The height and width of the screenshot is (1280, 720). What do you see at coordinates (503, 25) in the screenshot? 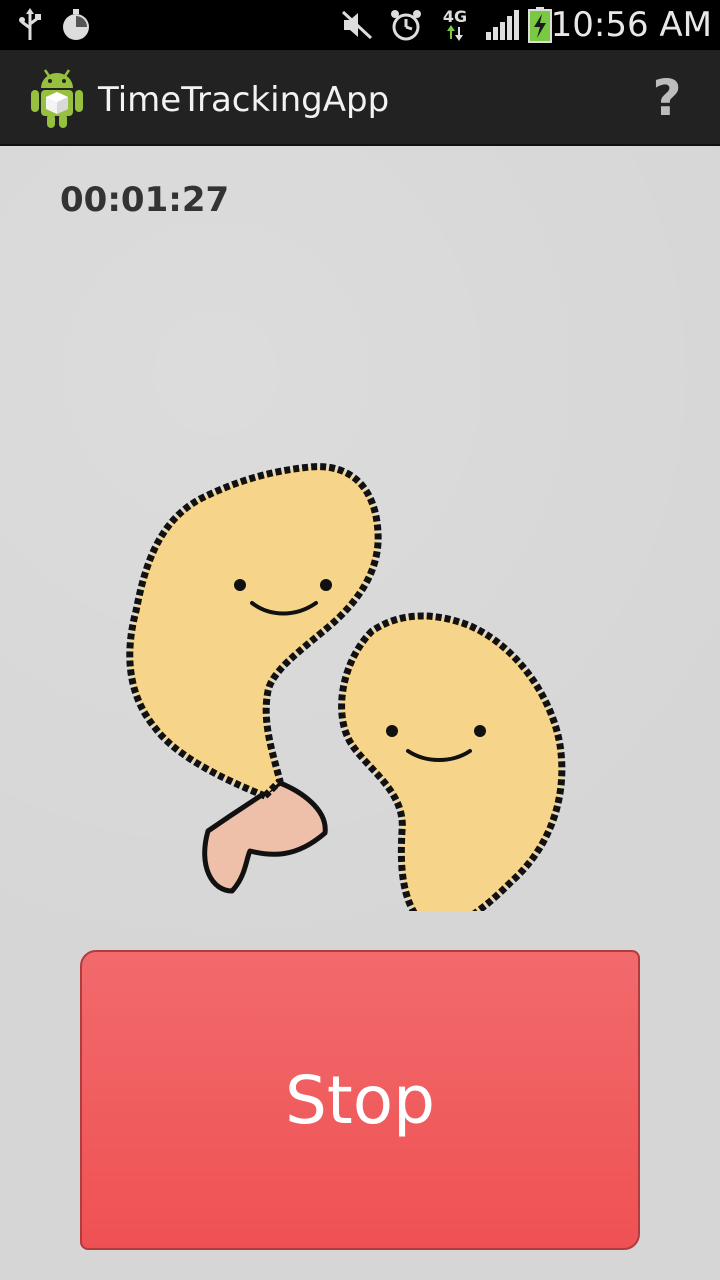
I see `signal-icon` at bounding box center [503, 25].